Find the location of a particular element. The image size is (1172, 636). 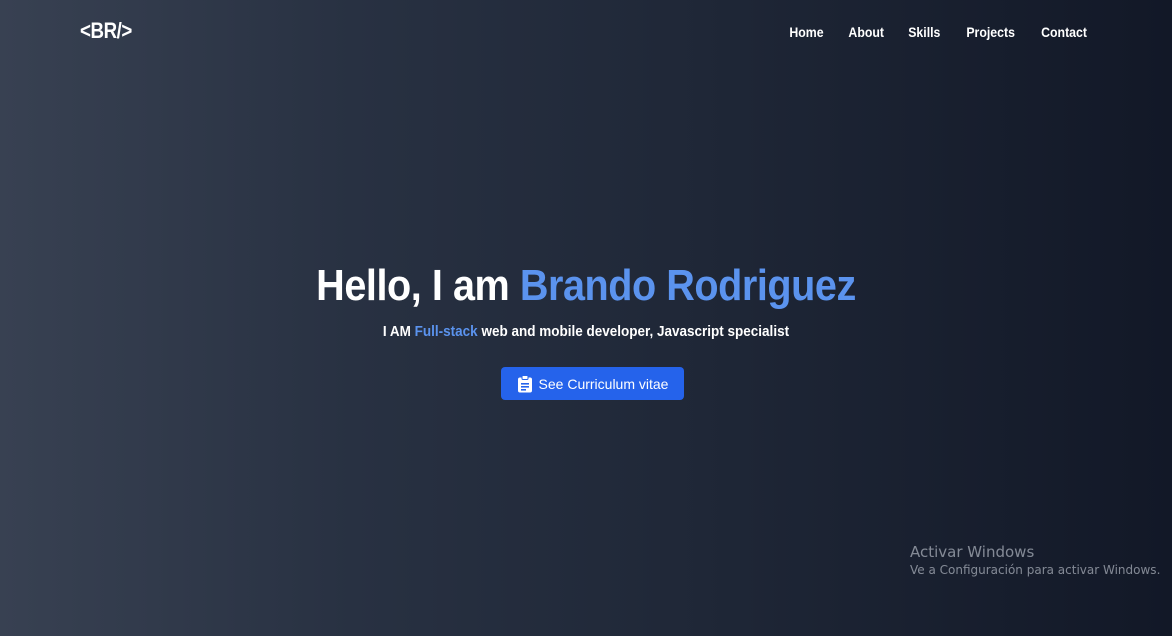

hero-greeting: Hello, I am is located at coordinates (418, 285).